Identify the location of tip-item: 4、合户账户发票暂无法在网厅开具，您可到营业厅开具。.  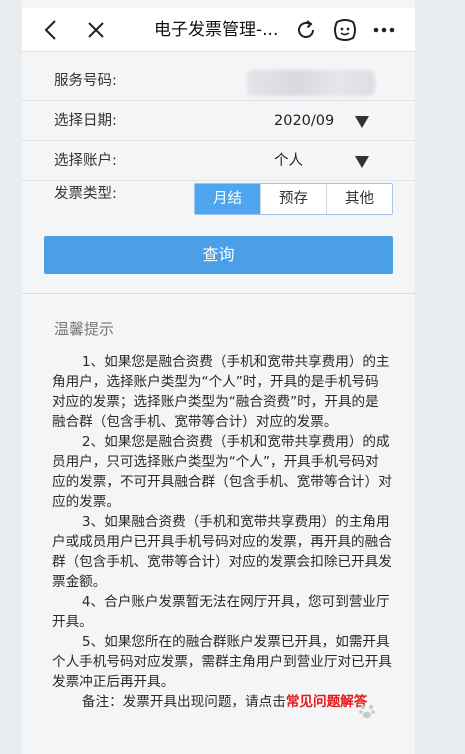
(221, 612).